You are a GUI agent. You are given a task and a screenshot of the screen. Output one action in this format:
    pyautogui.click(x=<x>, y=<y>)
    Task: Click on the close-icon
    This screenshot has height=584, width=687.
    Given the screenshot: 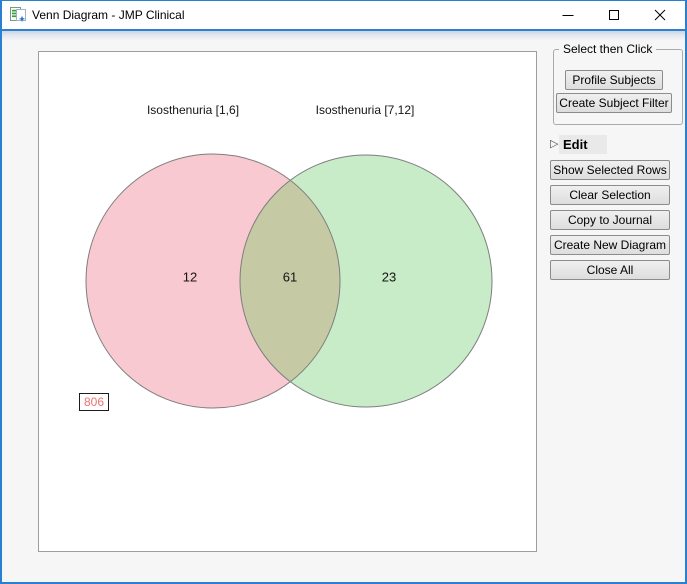 What is the action you would take?
    pyautogui.click(x=660, y=15)
    